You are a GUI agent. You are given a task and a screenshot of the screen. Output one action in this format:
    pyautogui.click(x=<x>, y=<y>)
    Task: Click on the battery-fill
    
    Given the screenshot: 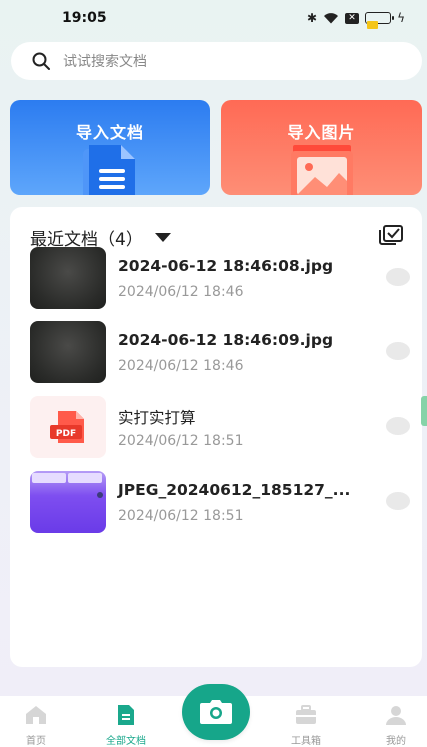 What is the action you would take?
    pyautogui.click(x=373, y=25)
    